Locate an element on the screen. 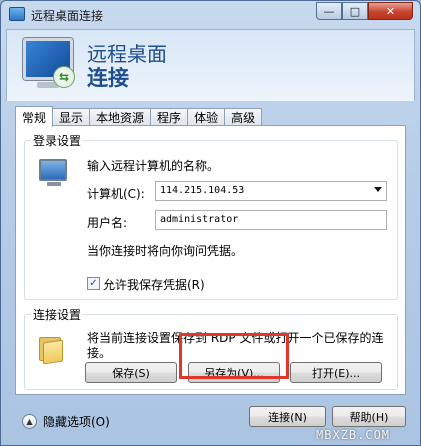 This screenshot has height=446, width=421. title-bar: 远程桌面连接 — □ ✕ is located at coordinates (210, 15).